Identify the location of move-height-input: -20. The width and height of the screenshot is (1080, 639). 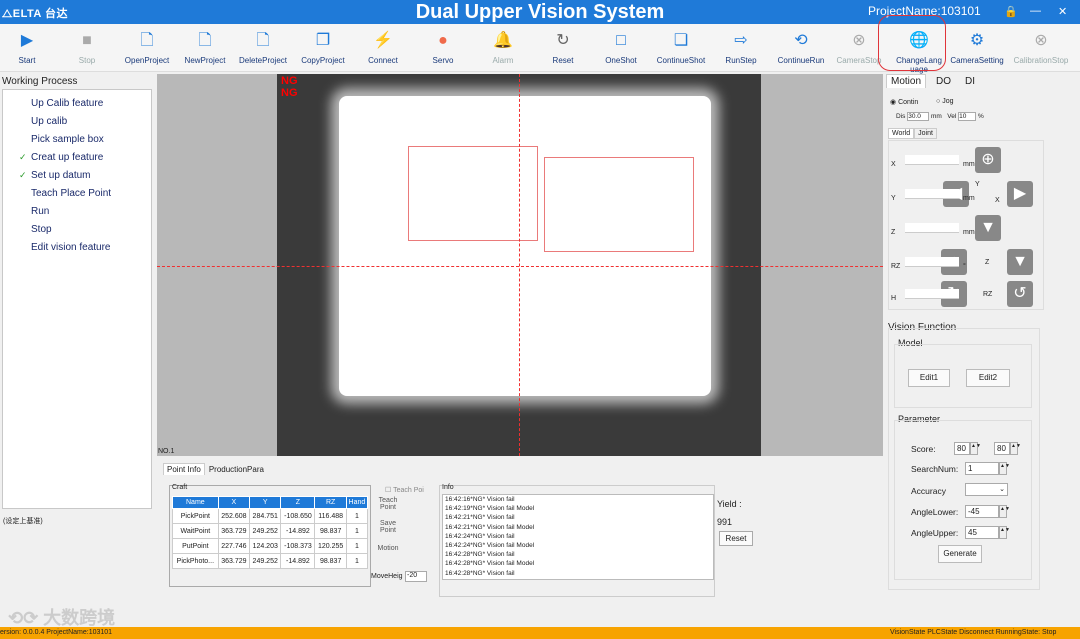
(416, 576).